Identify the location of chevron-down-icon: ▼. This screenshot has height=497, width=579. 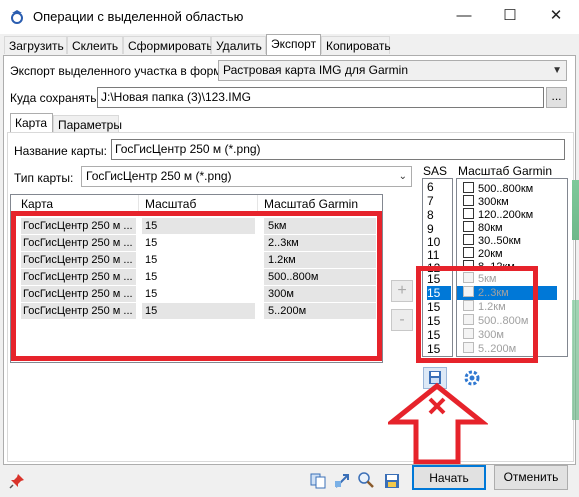
(557, 70).